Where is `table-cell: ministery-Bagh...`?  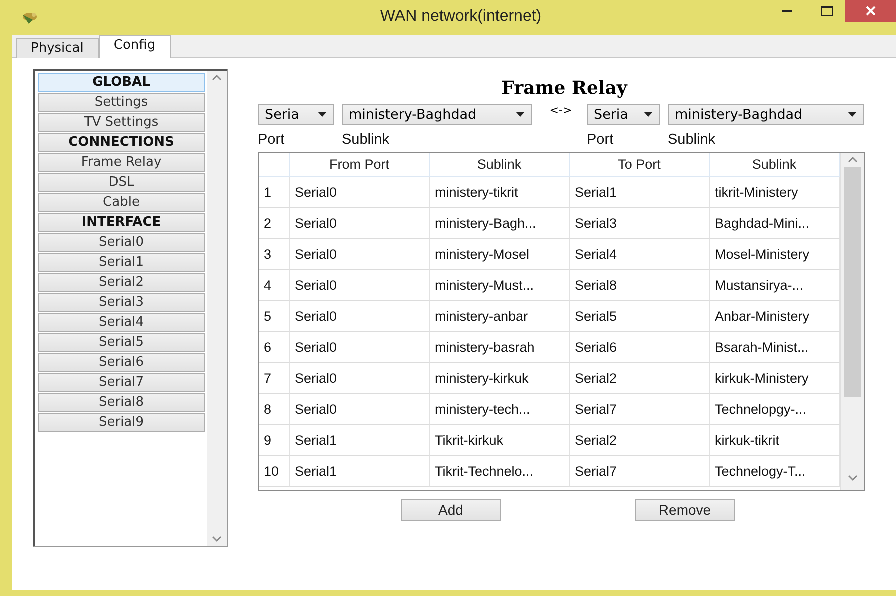
table-cell: ministery-Bagh... is located at coordinates (500, 223).